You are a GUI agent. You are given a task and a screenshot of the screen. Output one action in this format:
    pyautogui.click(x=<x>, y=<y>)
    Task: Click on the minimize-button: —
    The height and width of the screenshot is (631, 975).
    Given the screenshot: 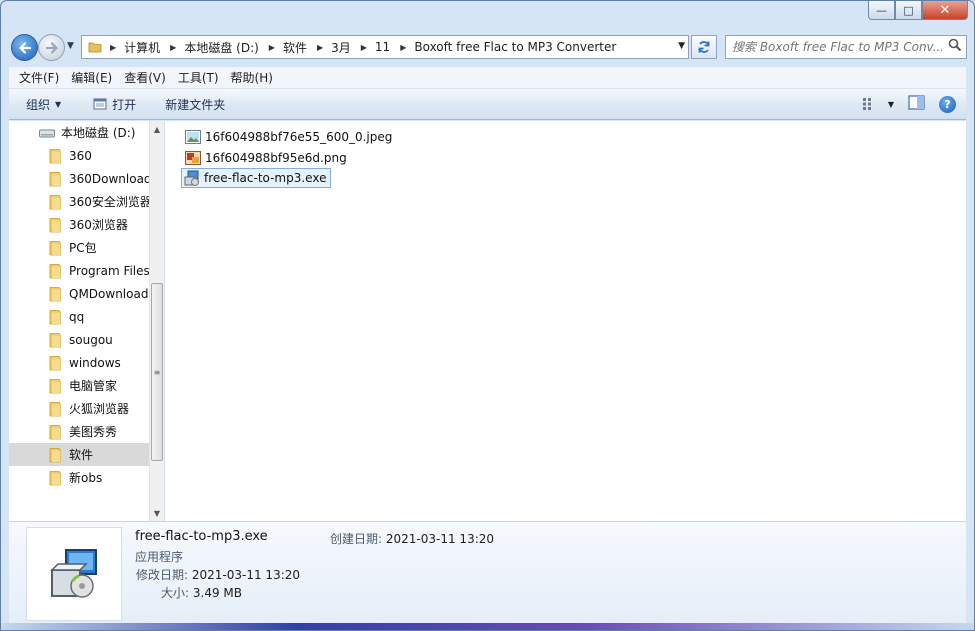 What is the action you would take?
    pyautogui.click(x=881, y=10)
    